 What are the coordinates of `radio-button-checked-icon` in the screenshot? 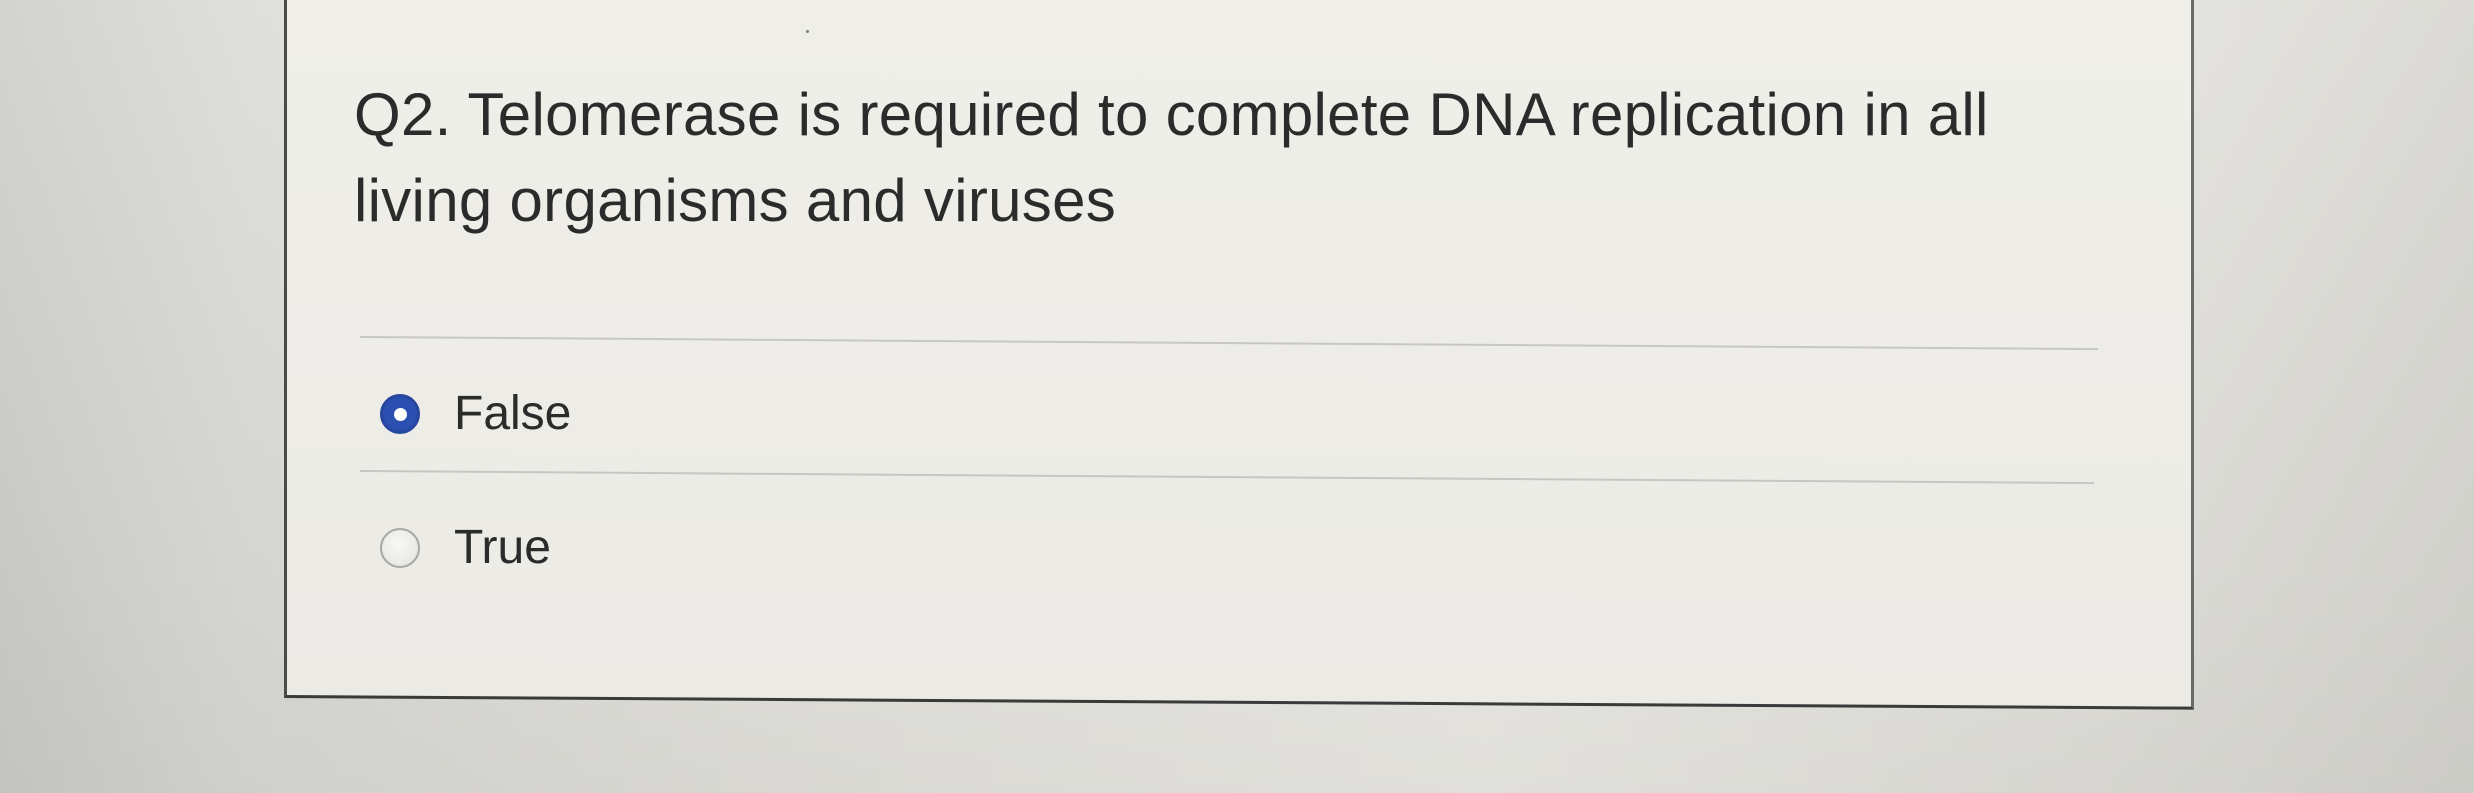 It's located at (400, 414).